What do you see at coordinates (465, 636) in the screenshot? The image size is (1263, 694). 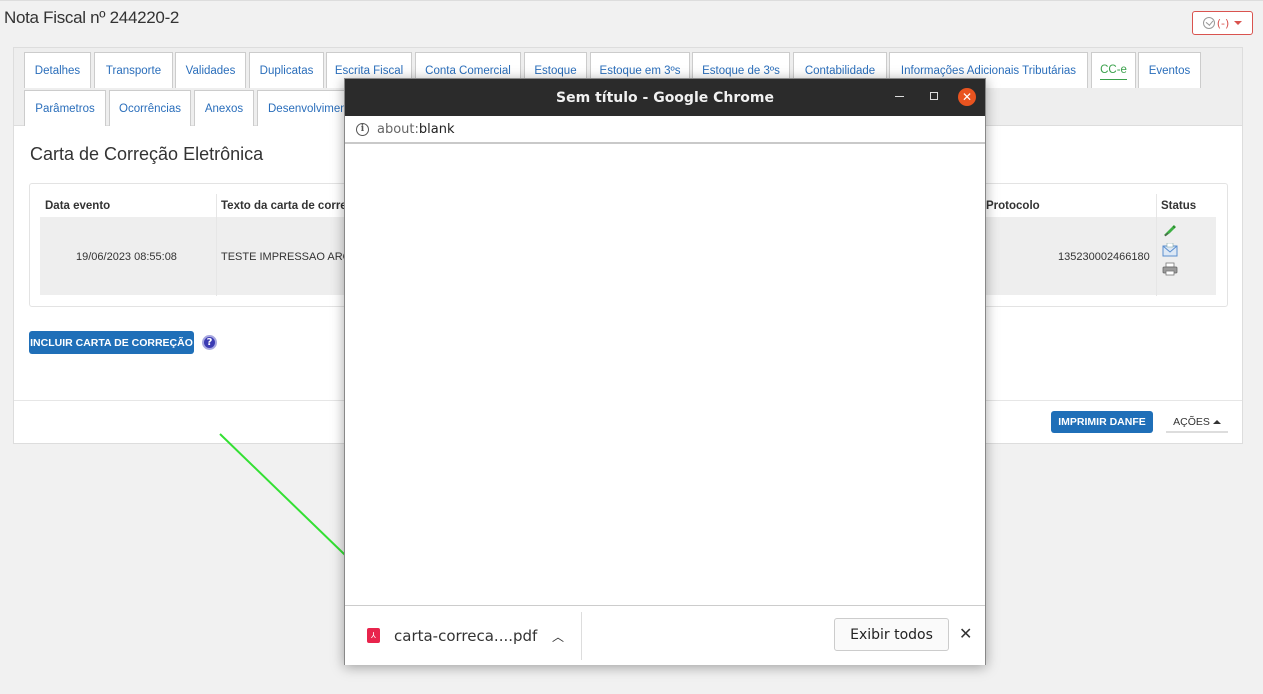 I see `download-filename: carta-correca....pdf` at bounding box center [465, 636].